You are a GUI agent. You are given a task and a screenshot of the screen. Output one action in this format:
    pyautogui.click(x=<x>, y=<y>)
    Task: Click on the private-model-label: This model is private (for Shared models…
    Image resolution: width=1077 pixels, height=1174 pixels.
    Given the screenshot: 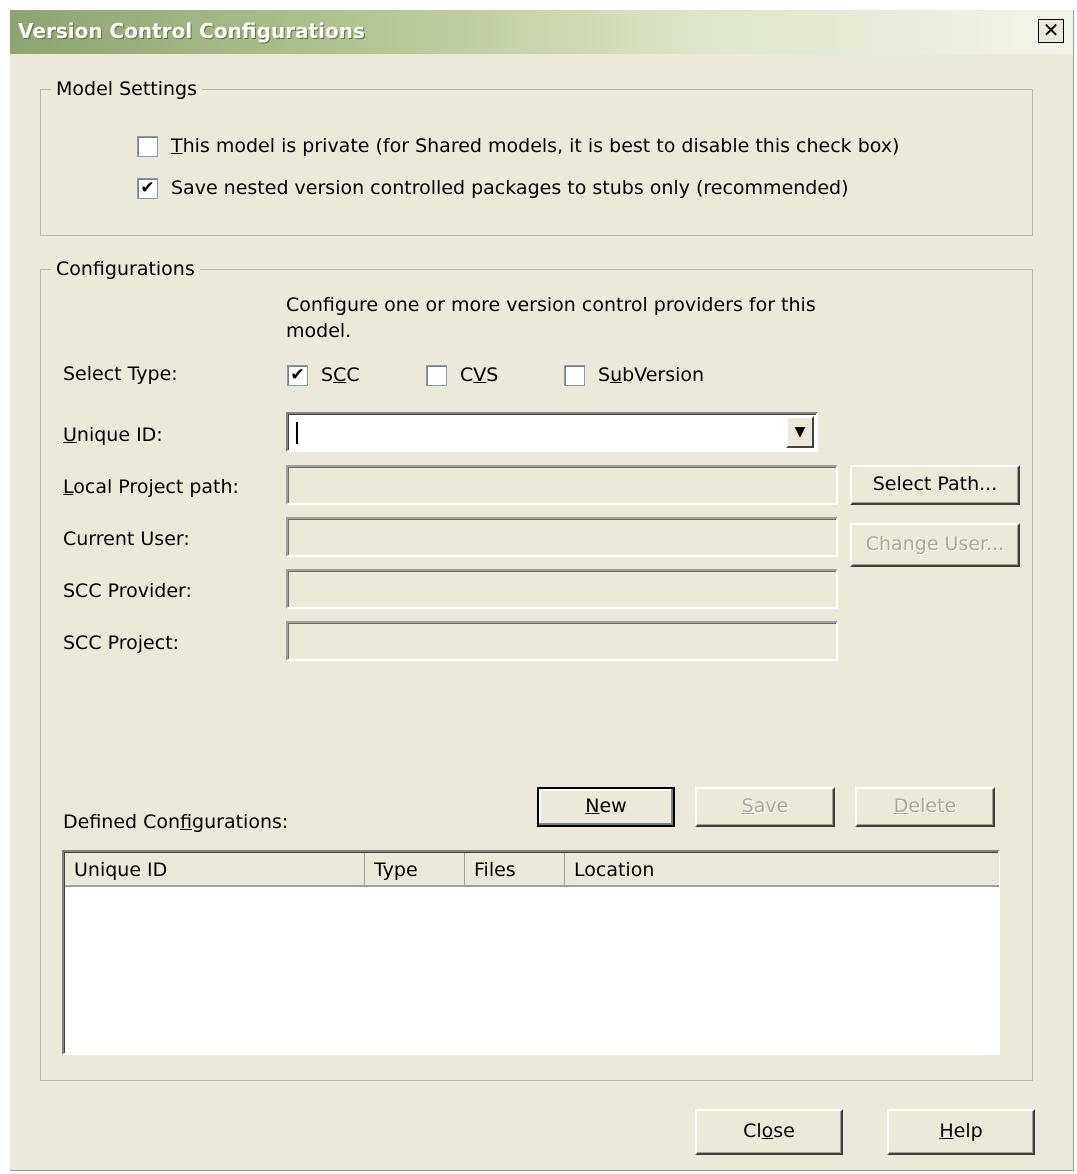 What is the action you would take?
    pyautogui.click(x=535, y=146)
    